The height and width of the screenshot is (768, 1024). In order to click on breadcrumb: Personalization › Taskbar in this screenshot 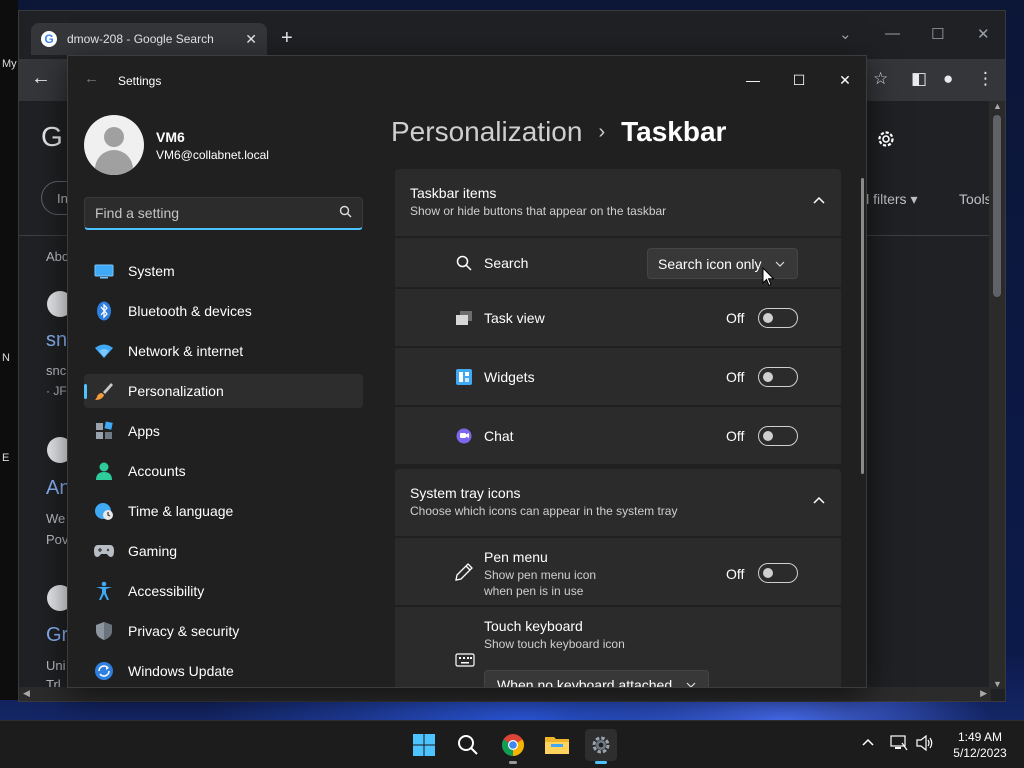, I will do `click(558, 132)`.